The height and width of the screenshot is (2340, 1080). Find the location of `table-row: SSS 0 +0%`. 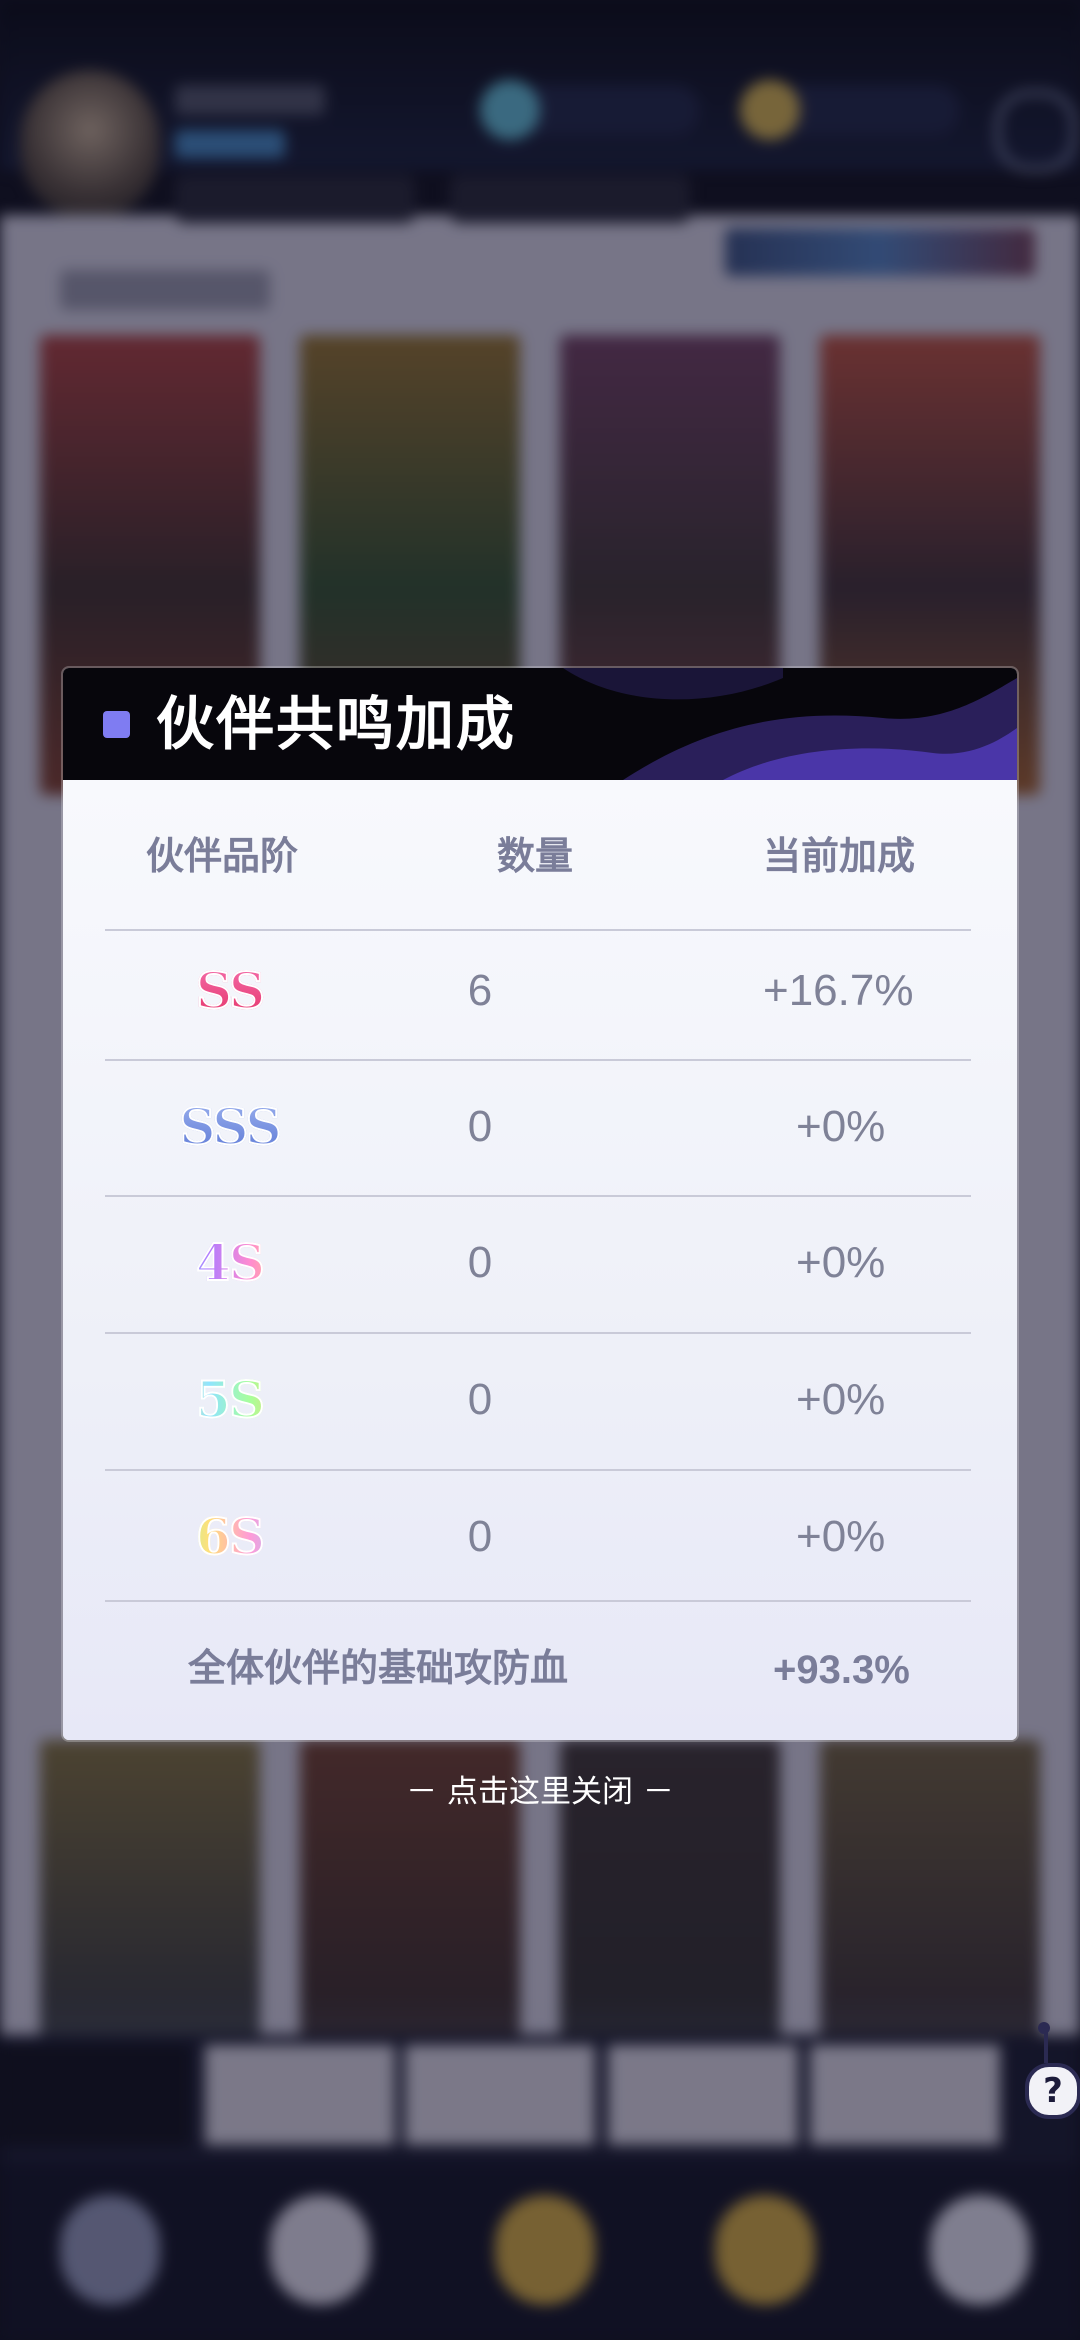

table-row: SSS 0 +0% is located at coordinates (477, 1126).